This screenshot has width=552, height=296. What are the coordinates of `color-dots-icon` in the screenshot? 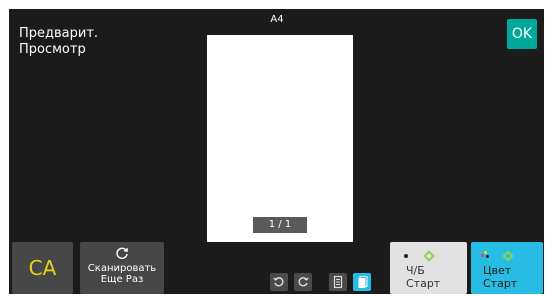 It's located at (485, 255).